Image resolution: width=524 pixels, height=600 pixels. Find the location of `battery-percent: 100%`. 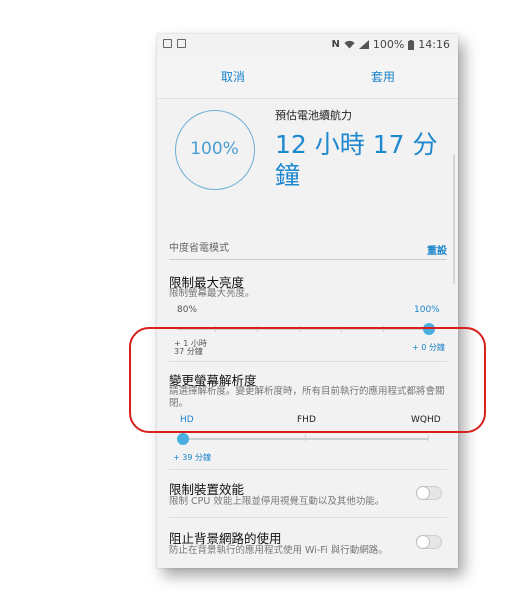

battery-percent: 100% is located at coordinates (388, 44).